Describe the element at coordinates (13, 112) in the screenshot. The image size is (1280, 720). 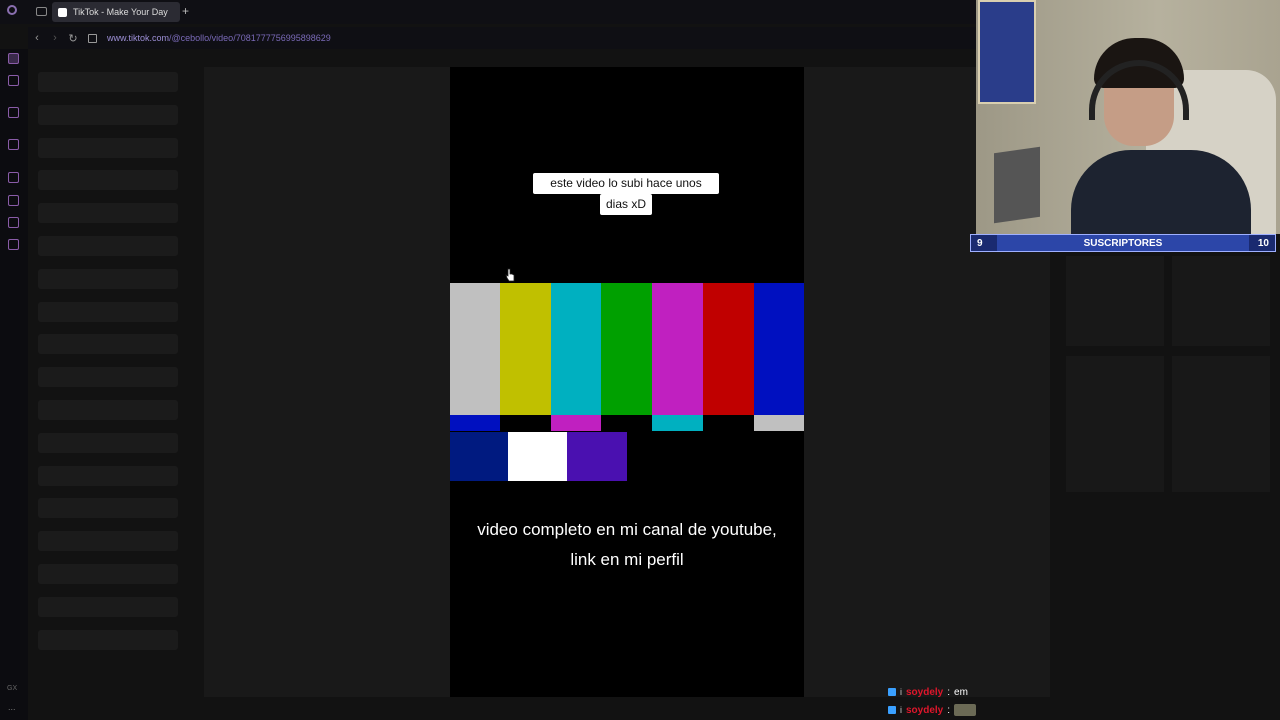
I see `messenger-icon` at that location.